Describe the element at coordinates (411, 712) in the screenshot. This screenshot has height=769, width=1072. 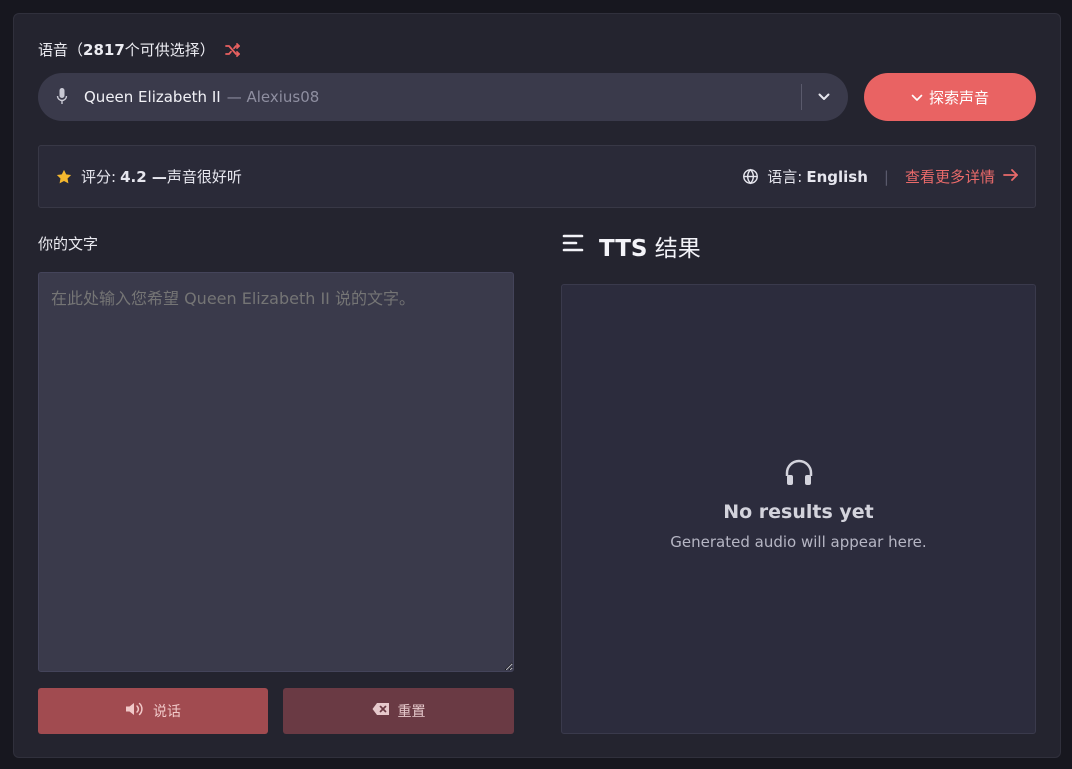
I see `reset-label: 重置` at that location.